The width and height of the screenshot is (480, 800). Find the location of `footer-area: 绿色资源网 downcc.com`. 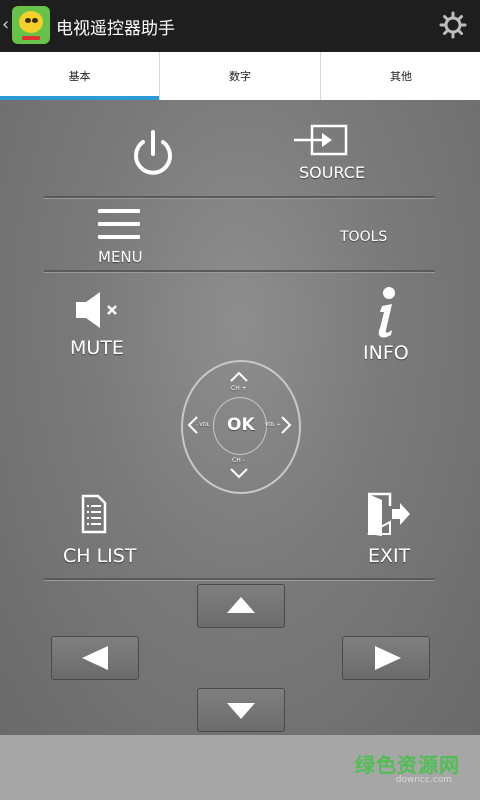

footer-area: 绿色资源网 downcc.com is located at coordinates (240, 767).